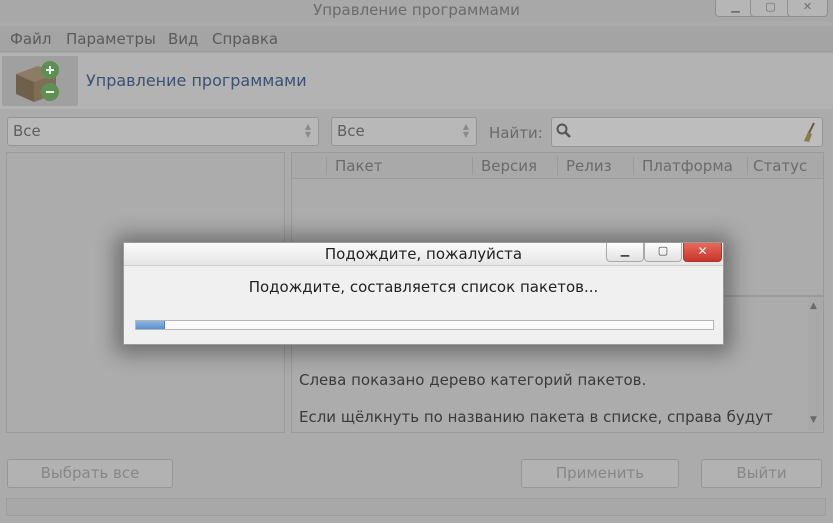 The width and height of the screenshot is (833, 523). Describe the element at coordinates (245, 39) in the screenshot. I see `menu-help: Справка` at that location.